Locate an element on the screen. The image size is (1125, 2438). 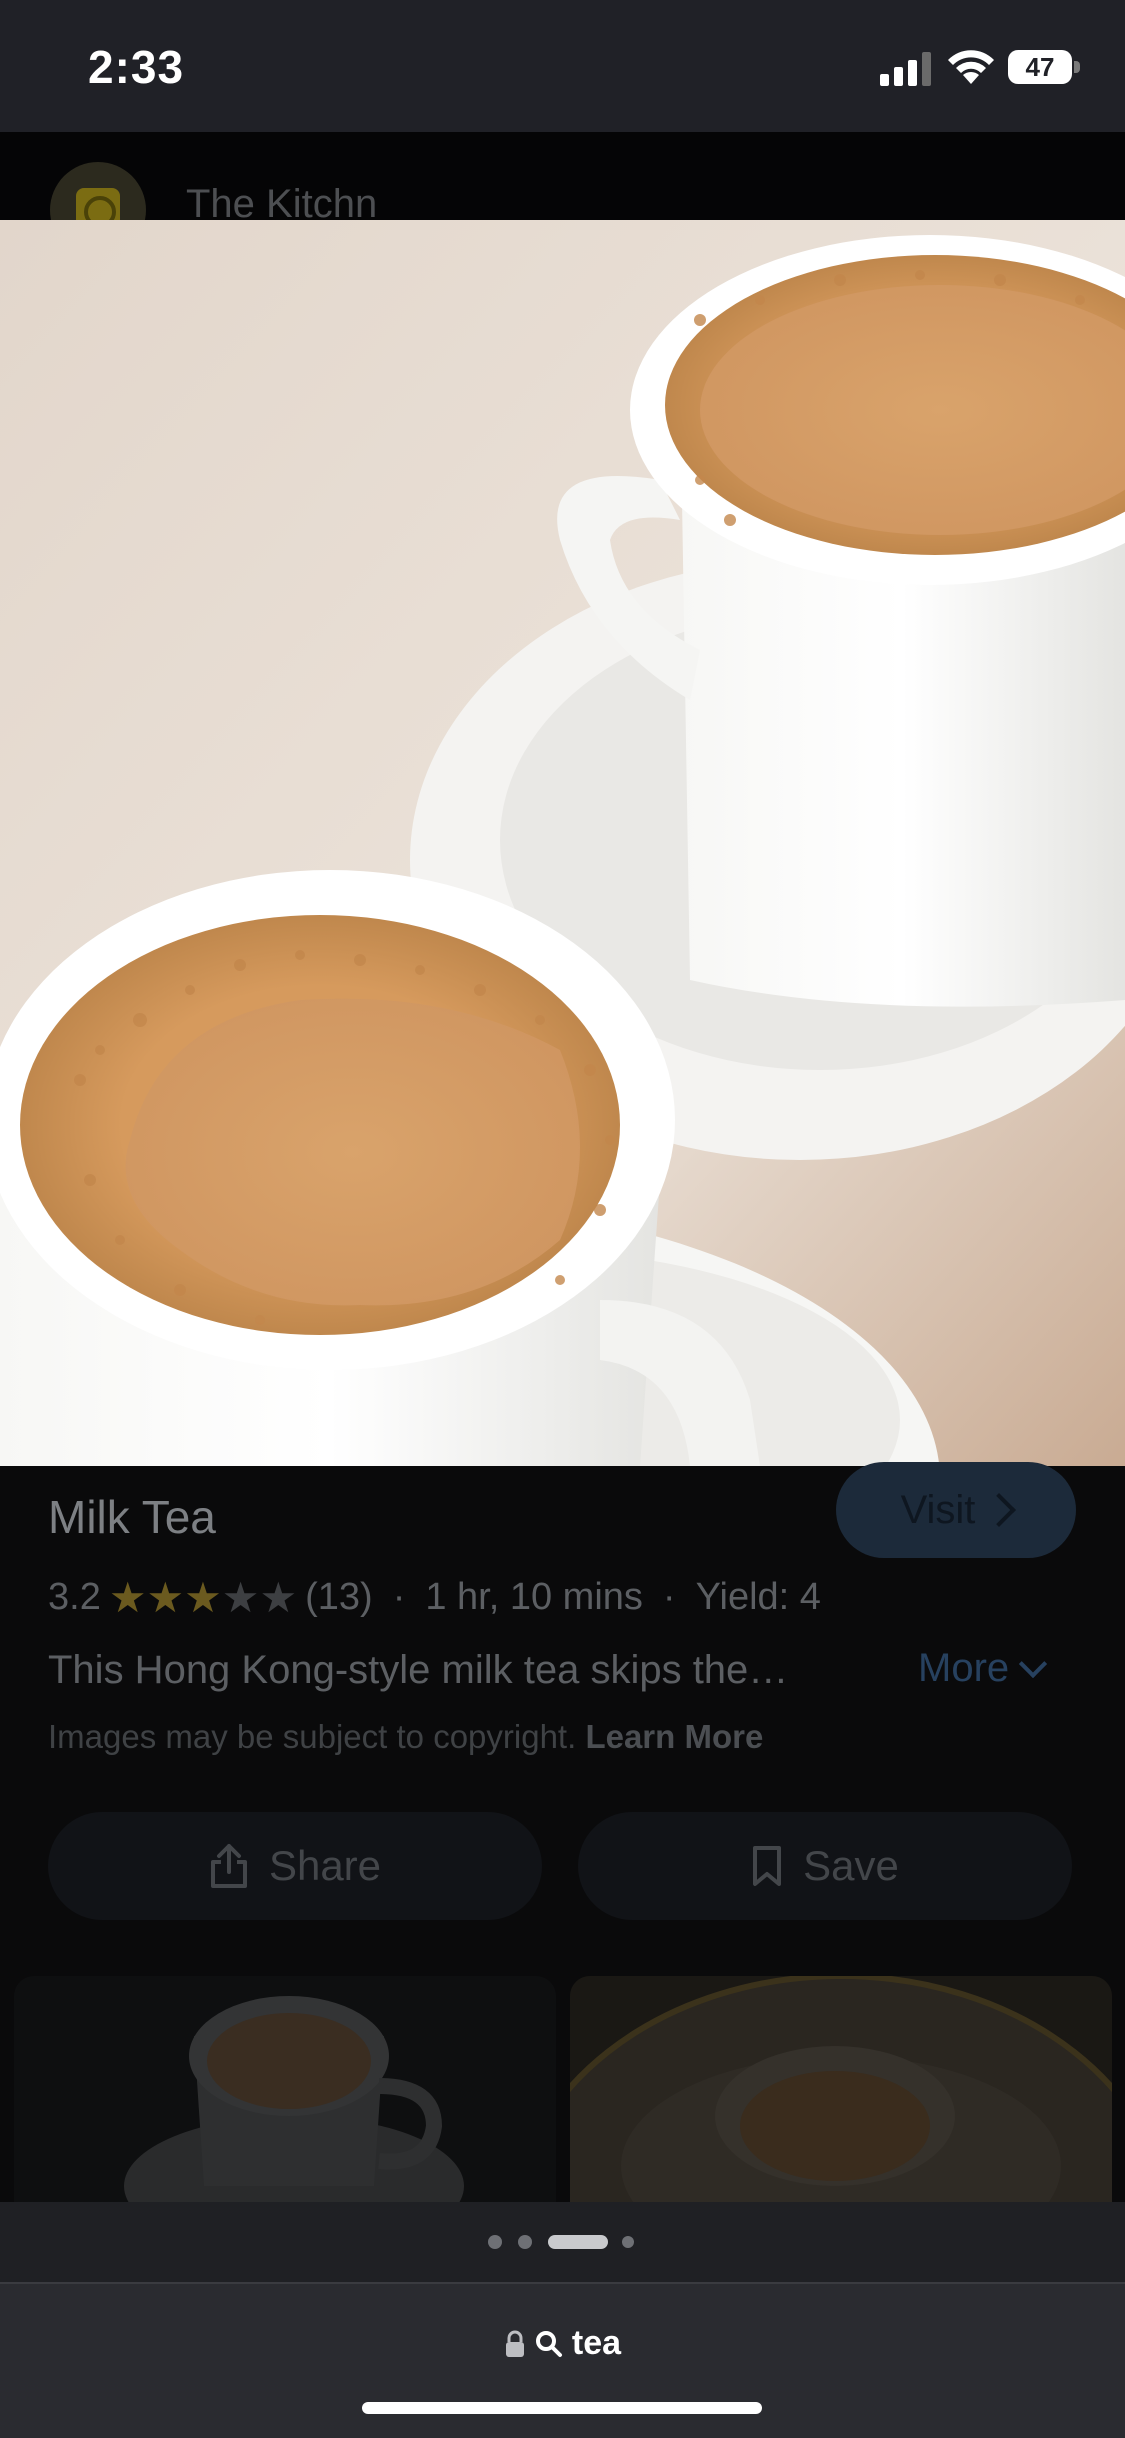
lock-icon is located at coordinates (514, 2343).